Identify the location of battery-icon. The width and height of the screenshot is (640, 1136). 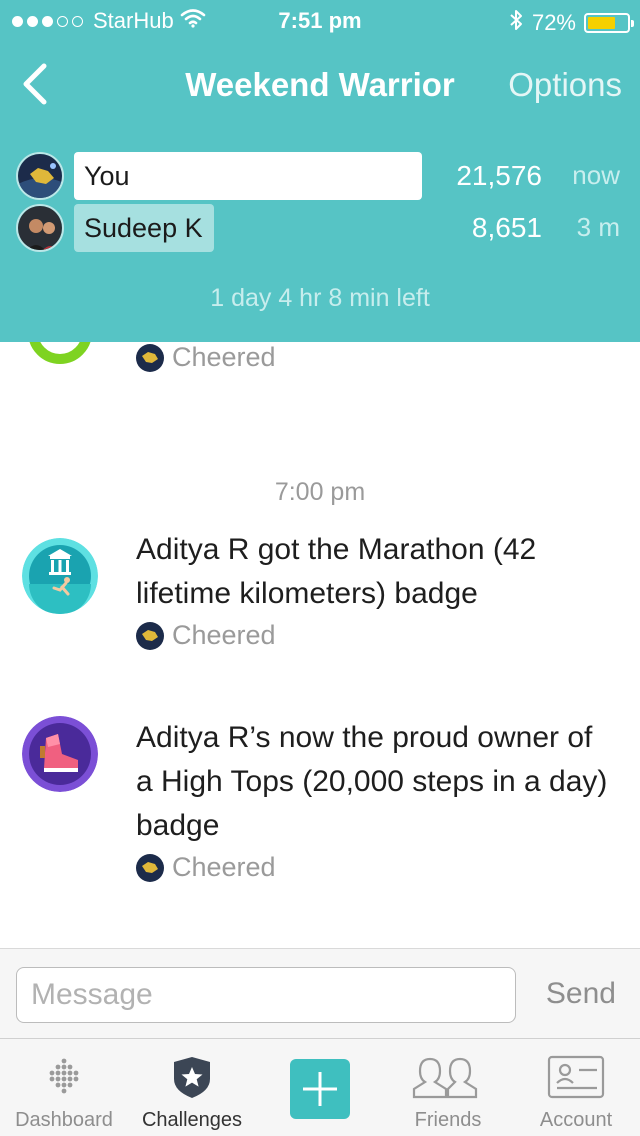
(609, 23).